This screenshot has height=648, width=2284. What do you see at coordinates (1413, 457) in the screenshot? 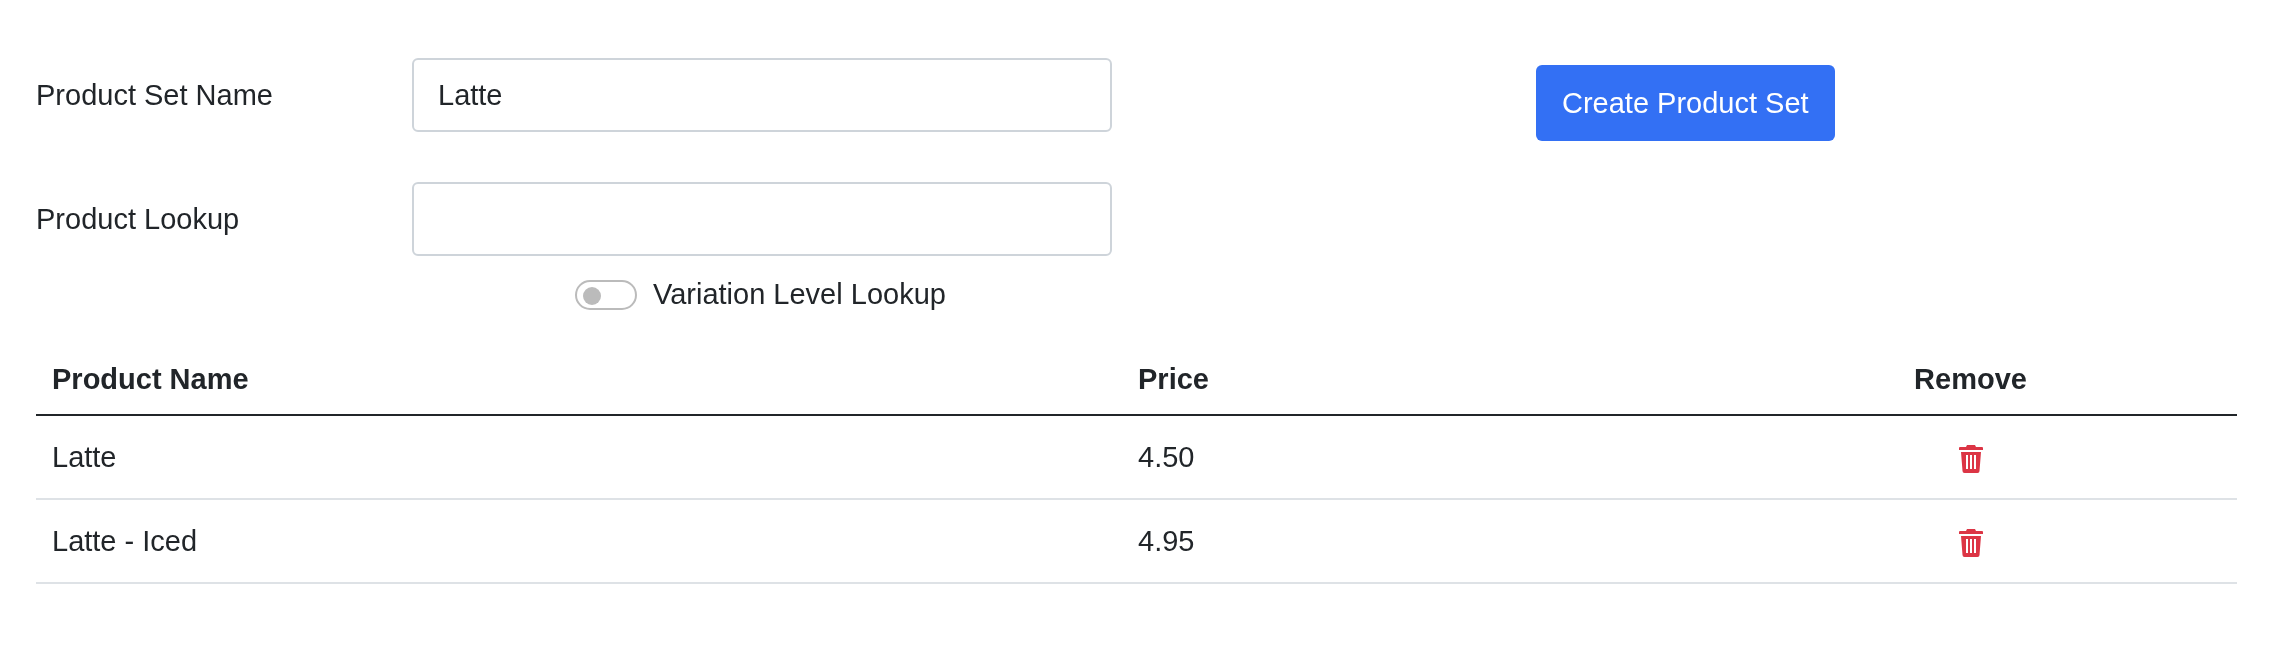
I see `table-cell: 4.50` at bounding box center [1413, 457].